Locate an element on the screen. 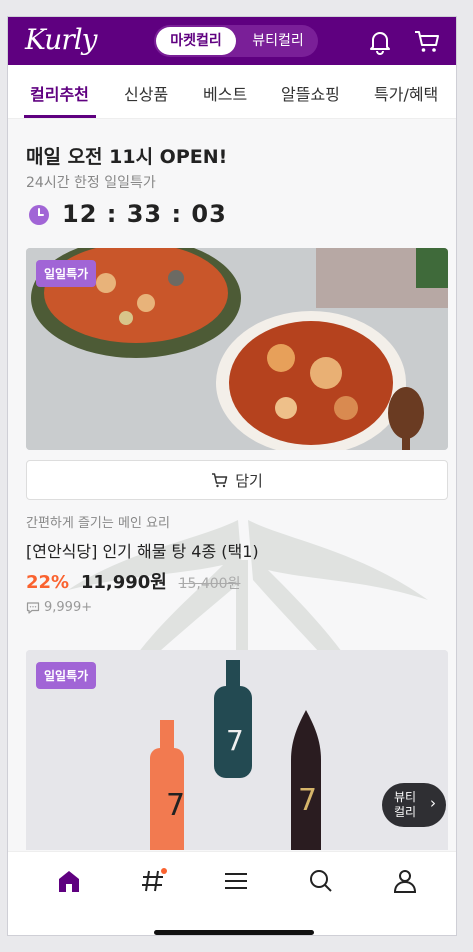 Image resolution: width=473 pixels, height=952 pixels. home-icon is located at coordinates (69, 881).